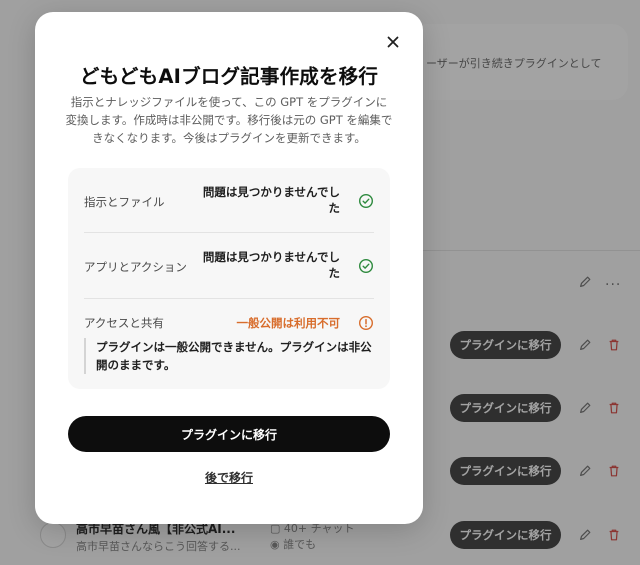 This screenshot has height=565, width=640. I want to click on check-label: アプリとアクション, so click(135, 267).